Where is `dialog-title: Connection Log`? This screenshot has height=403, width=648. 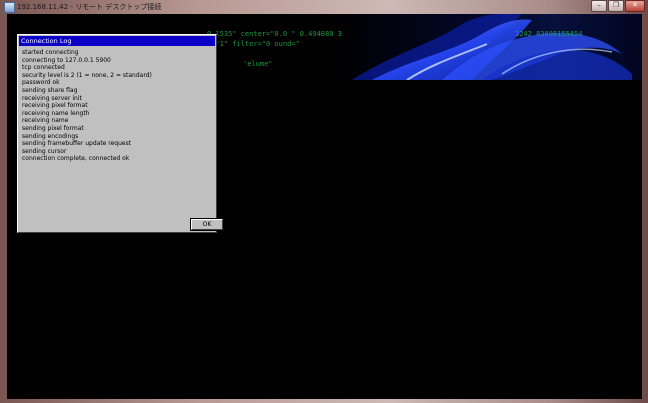
dialog-title: Connection Log is located at coordinates (117, 41).